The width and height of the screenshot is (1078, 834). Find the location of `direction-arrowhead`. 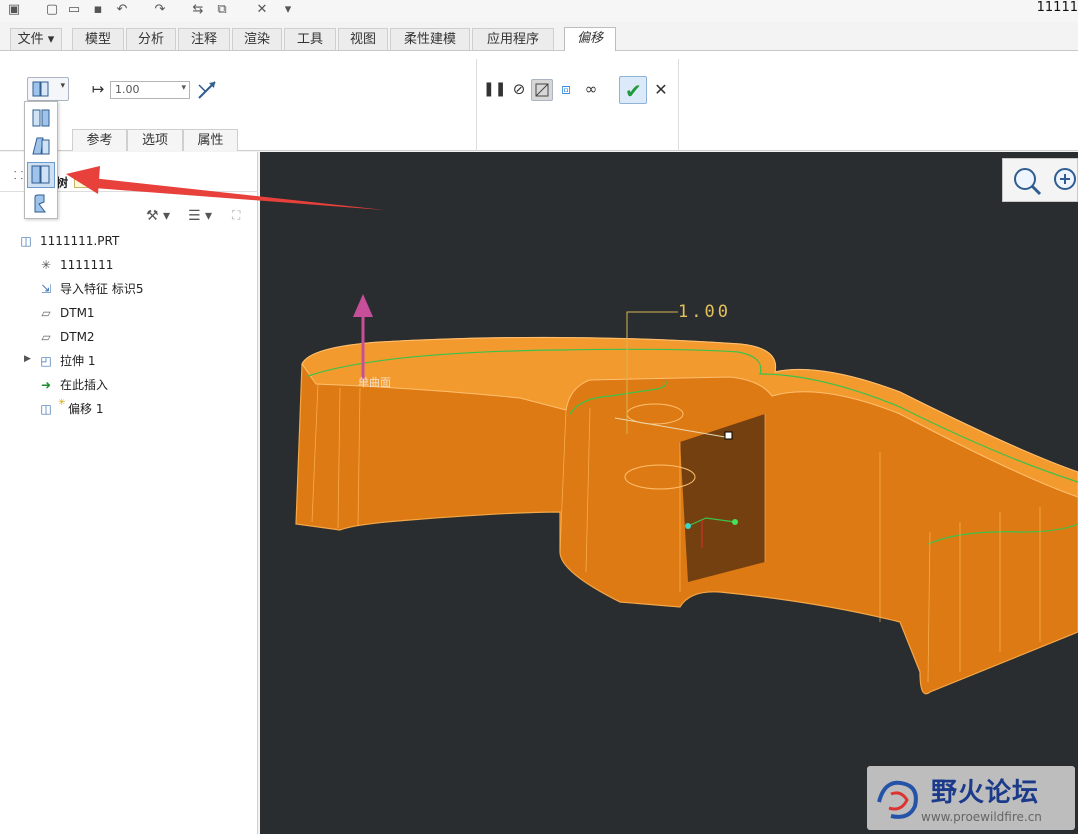

direction-arrowhead is located at coordinates (363, 305).